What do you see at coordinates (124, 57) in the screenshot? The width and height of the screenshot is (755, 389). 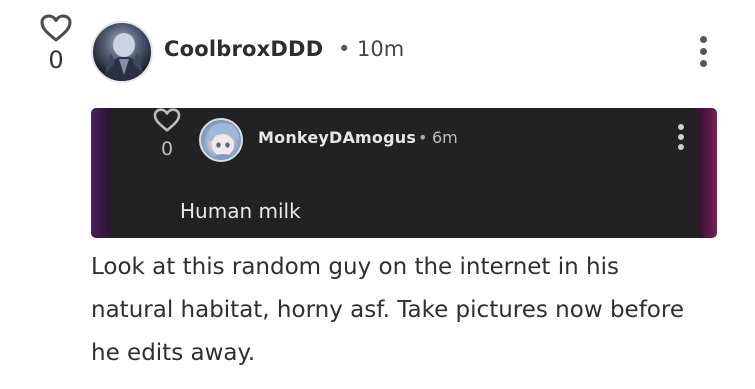 I see `avatar-image` at bounding box center [124, 57].